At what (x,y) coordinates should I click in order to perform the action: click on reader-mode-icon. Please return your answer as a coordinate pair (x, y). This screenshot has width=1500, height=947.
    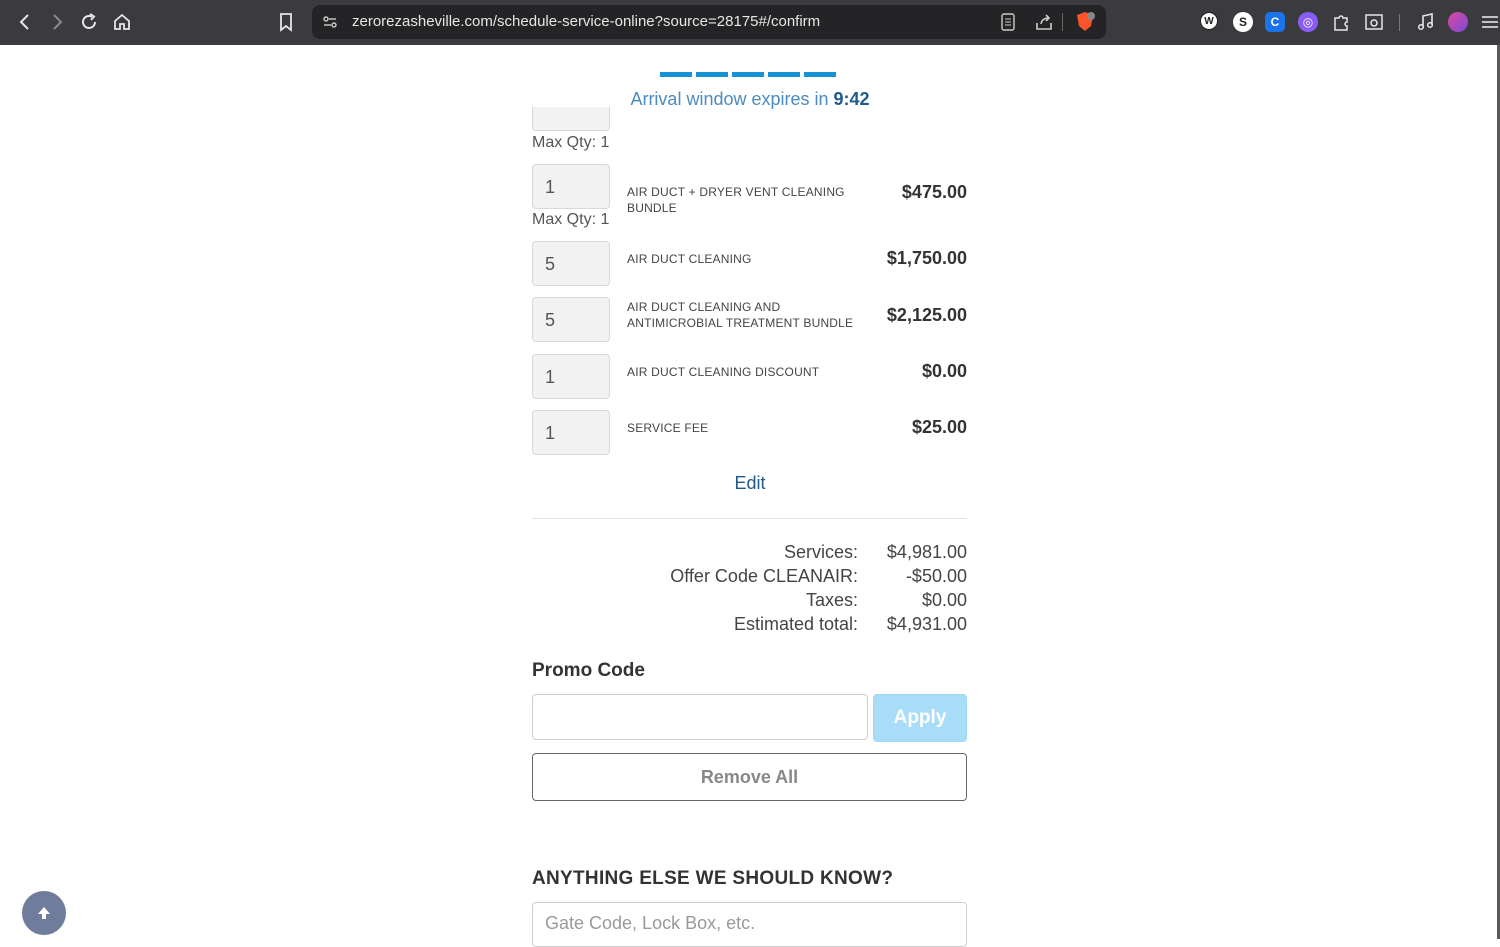
    Looking at the image, I should click on (1008, 24).